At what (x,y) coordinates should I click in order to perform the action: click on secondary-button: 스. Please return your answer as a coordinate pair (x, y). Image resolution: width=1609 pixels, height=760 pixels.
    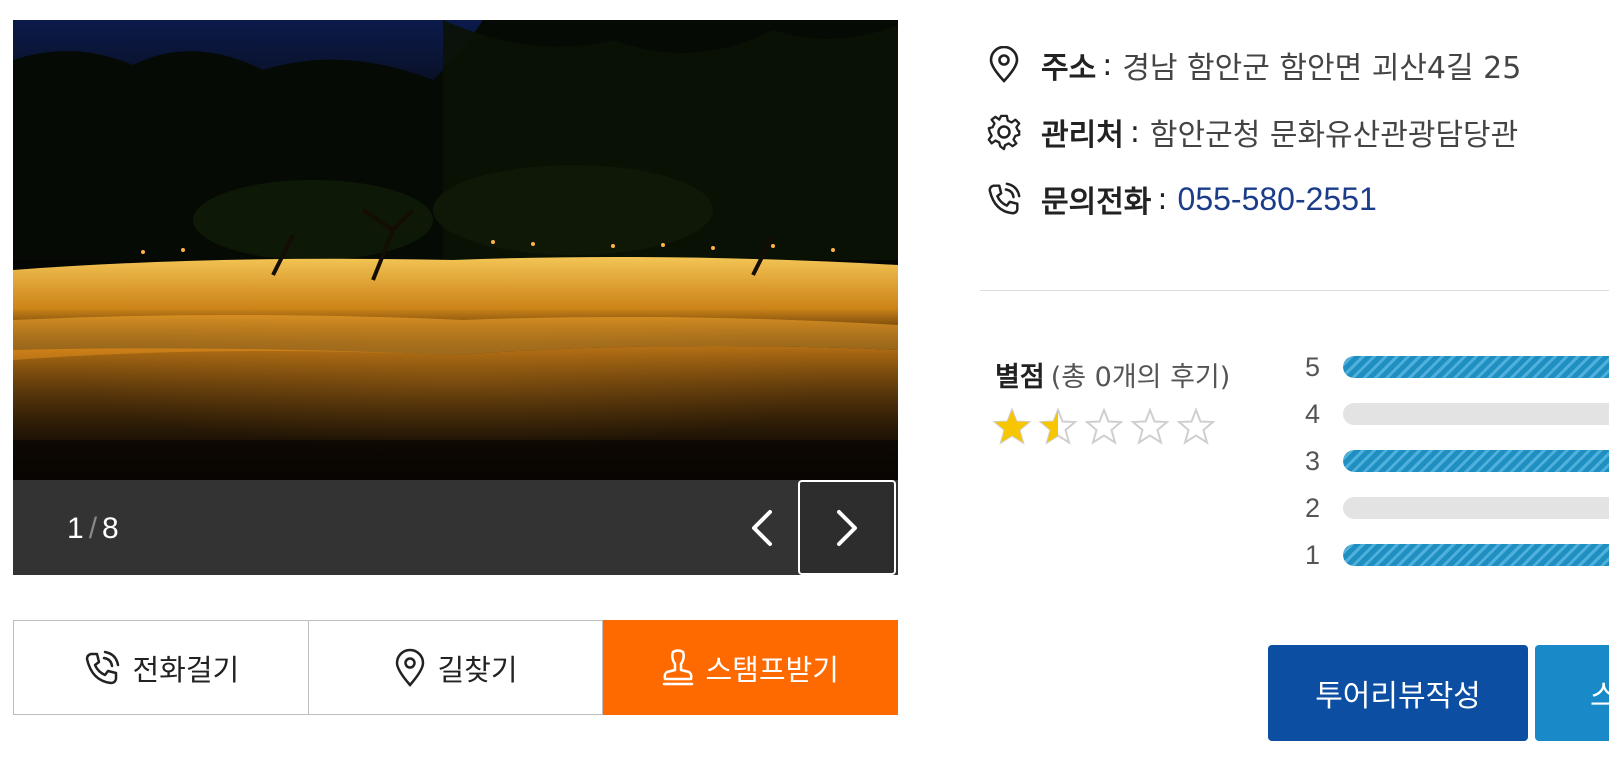
    Looking at the image, I should click on (1572, 693).